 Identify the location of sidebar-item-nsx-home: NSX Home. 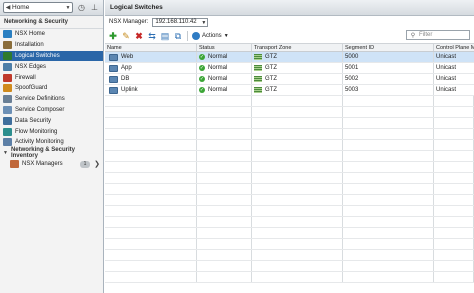
(51, 34).